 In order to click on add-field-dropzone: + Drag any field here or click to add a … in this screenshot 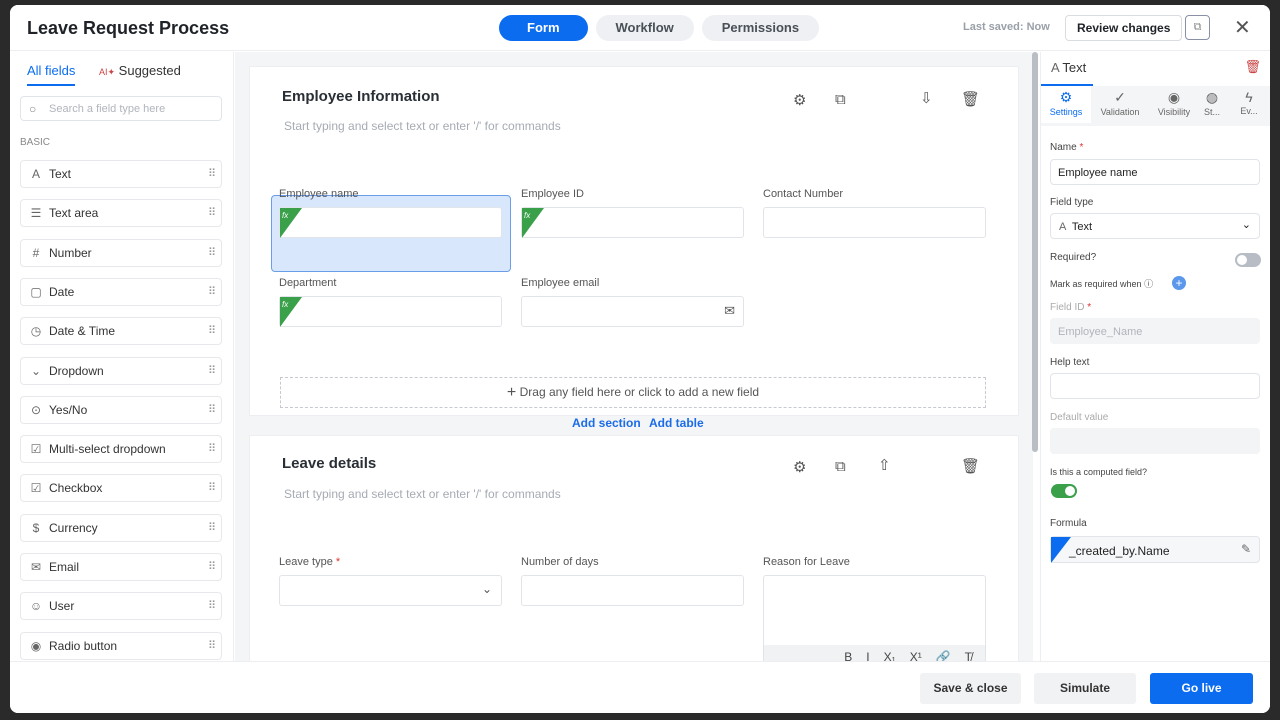, I will do `click(633, 392)`.